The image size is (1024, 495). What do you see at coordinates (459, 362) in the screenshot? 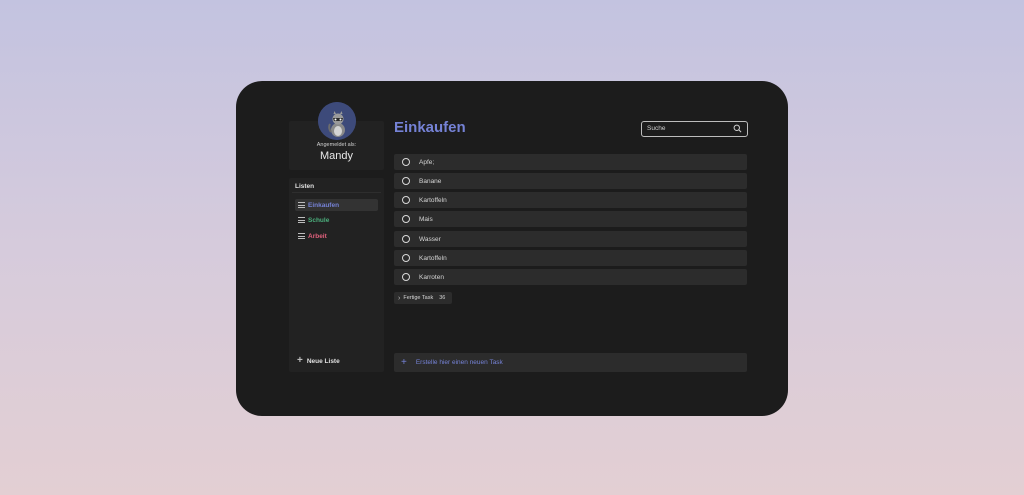
I see `new-task-placeholder: Erstelle hier einen neuen Task` at bounding box center [459, 362].